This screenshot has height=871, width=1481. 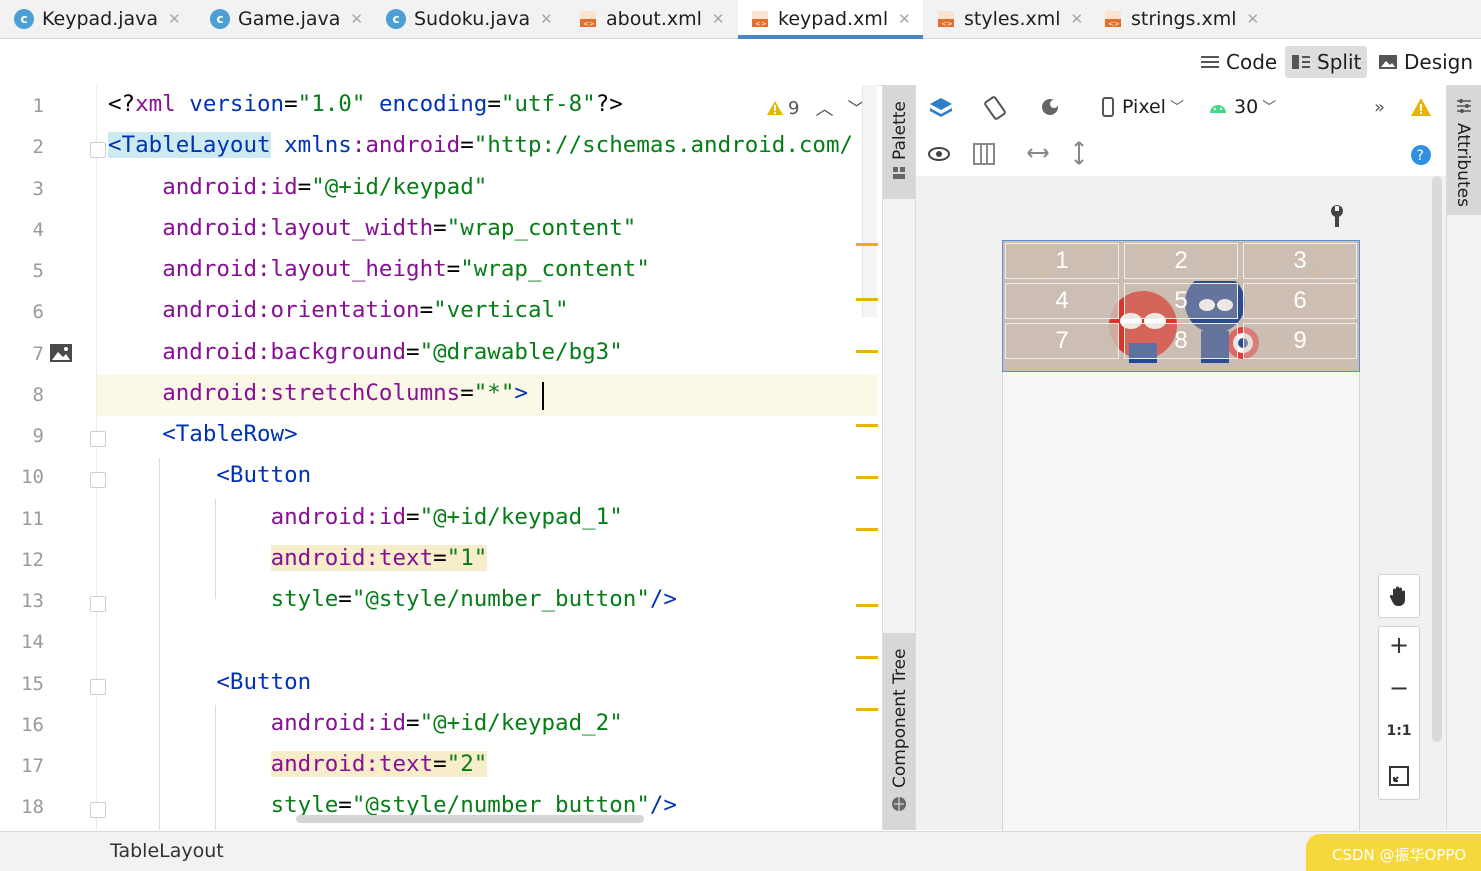 What do you see at coordinates (1425, 62) in the screenshot?
I see `design-mode-button: Design` at bounding box center [1425, 62].